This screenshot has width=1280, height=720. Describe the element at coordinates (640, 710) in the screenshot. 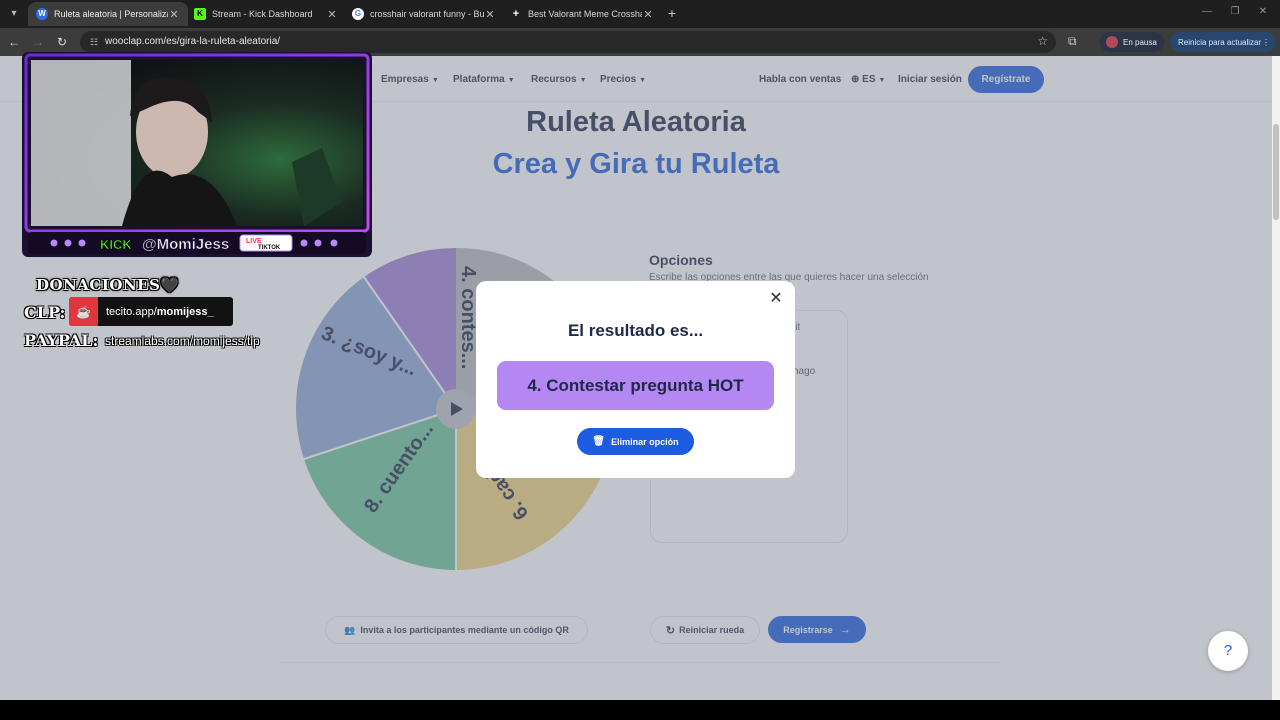

I see `bottom-bar` at that location.